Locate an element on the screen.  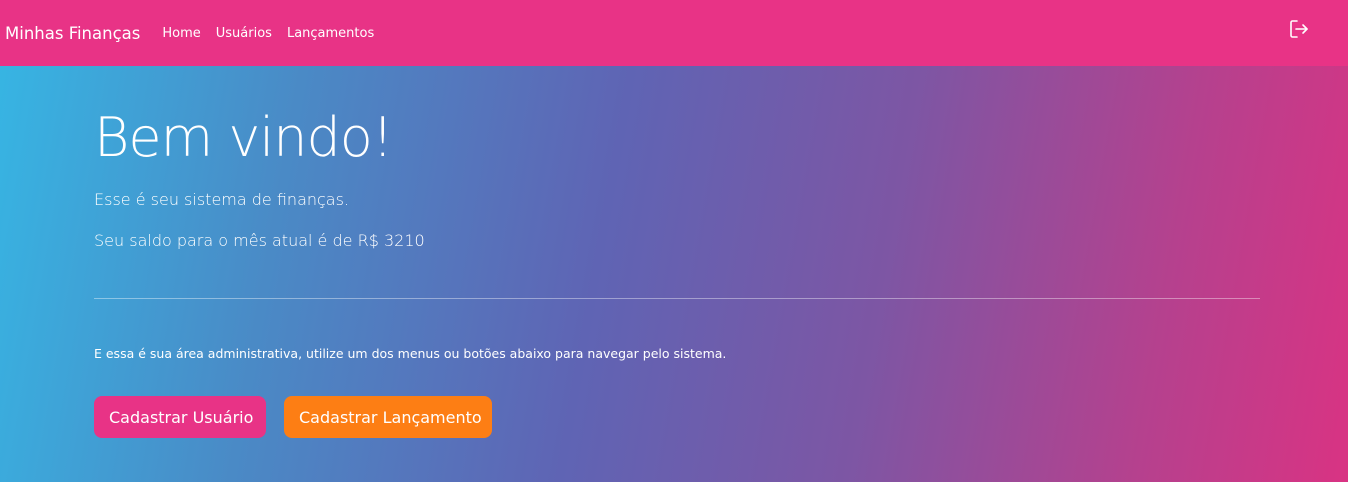
nav-link-usuarios: Usuários is located at coordinates (244, 33).